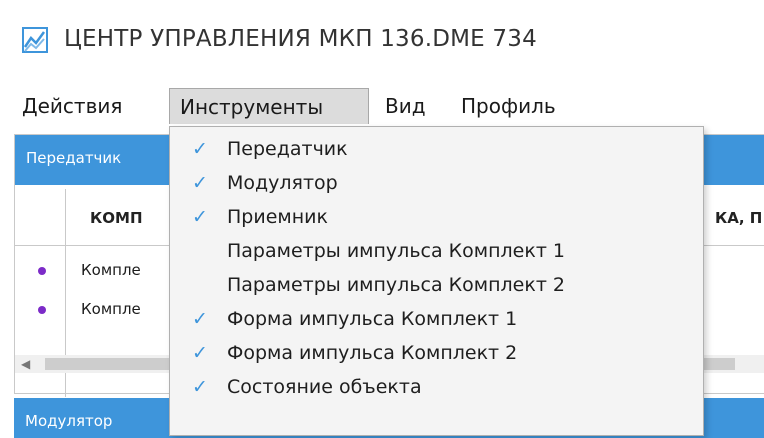 The width and height of the screenshot is (764, 438). What do you see at coordinates (287, 149) in the screenshot?
I see `menu-item-label: Передатчик` at bounding box center [287, 149].